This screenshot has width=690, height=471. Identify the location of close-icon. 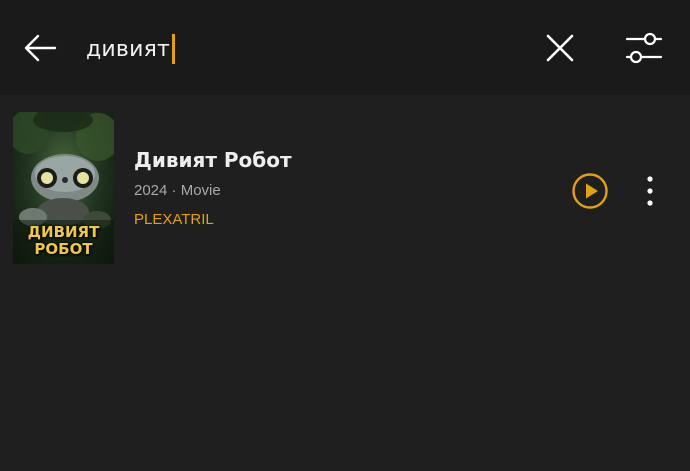
(560, 48).